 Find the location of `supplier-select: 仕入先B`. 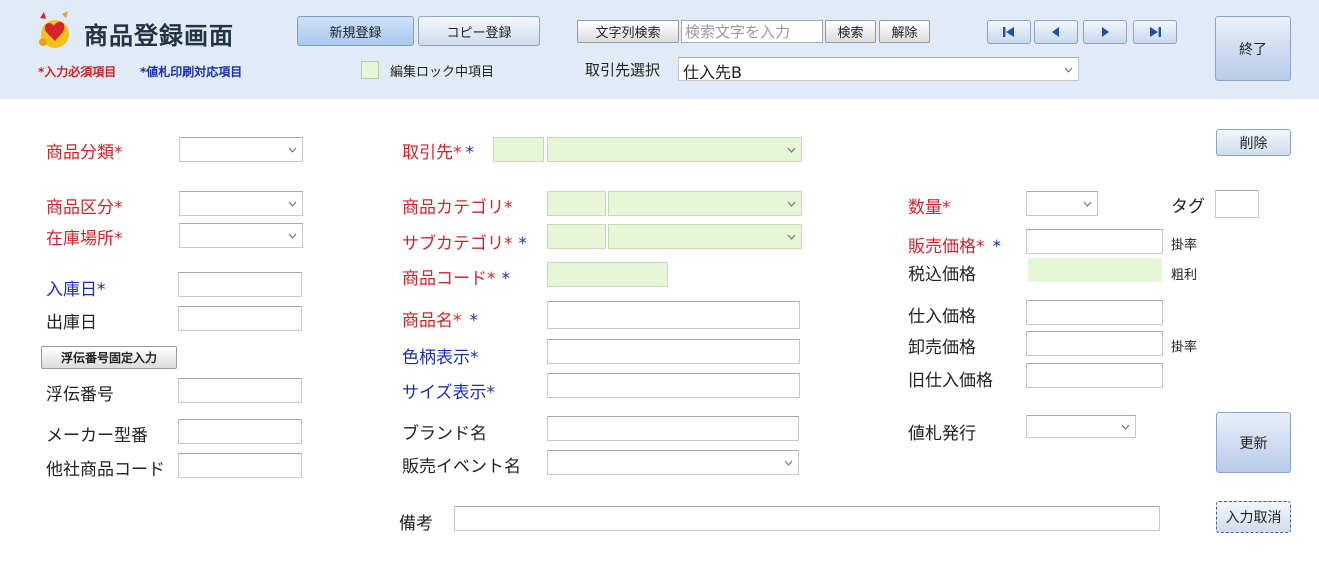

supplier-select: 仕入先B is located at coordinates (878, 69).